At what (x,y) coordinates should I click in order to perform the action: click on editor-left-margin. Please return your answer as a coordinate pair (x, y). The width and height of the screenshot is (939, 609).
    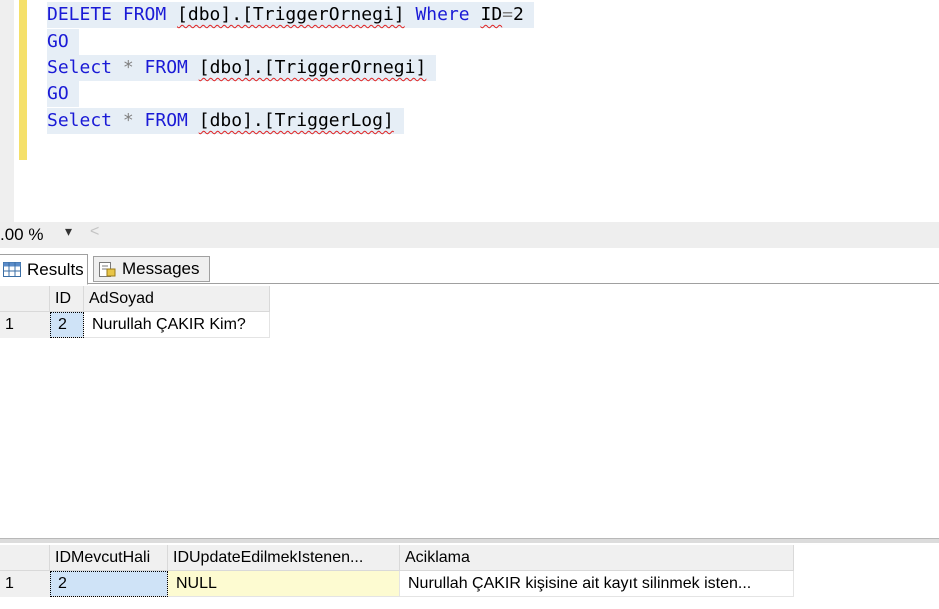
    Looking at the image, I should click on (7, 111).